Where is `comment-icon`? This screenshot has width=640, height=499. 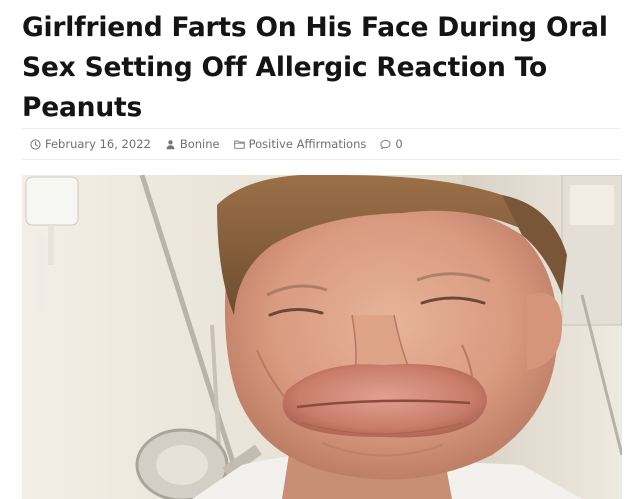 comment-icon is located at coordinates (385, 144).